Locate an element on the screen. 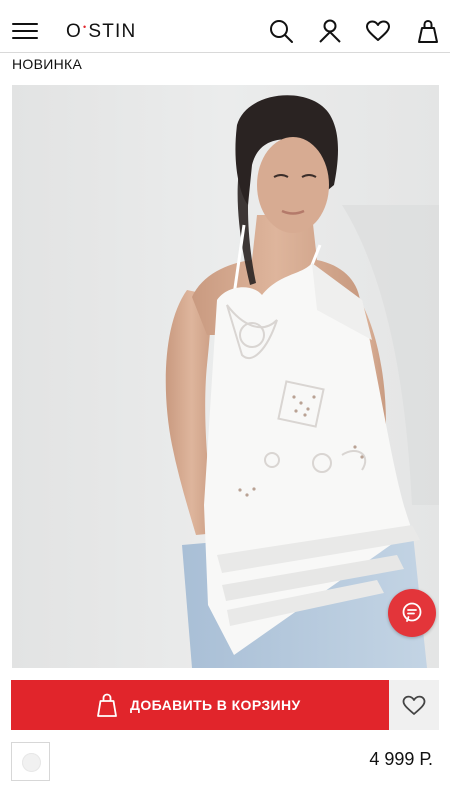 The image size is (450, 800). shopping-bag-icon is located at coordinates (107, 705).